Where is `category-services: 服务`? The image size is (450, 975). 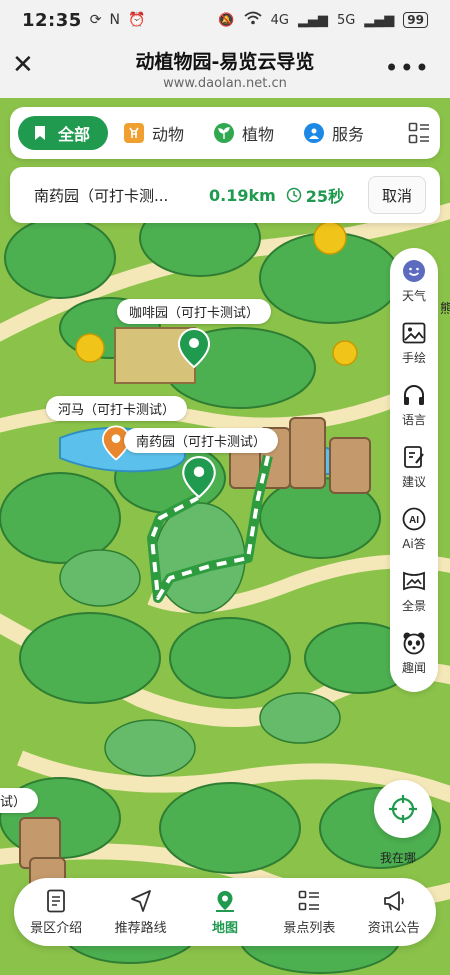 category-services: 服务 is located at coordinates (334, 133).